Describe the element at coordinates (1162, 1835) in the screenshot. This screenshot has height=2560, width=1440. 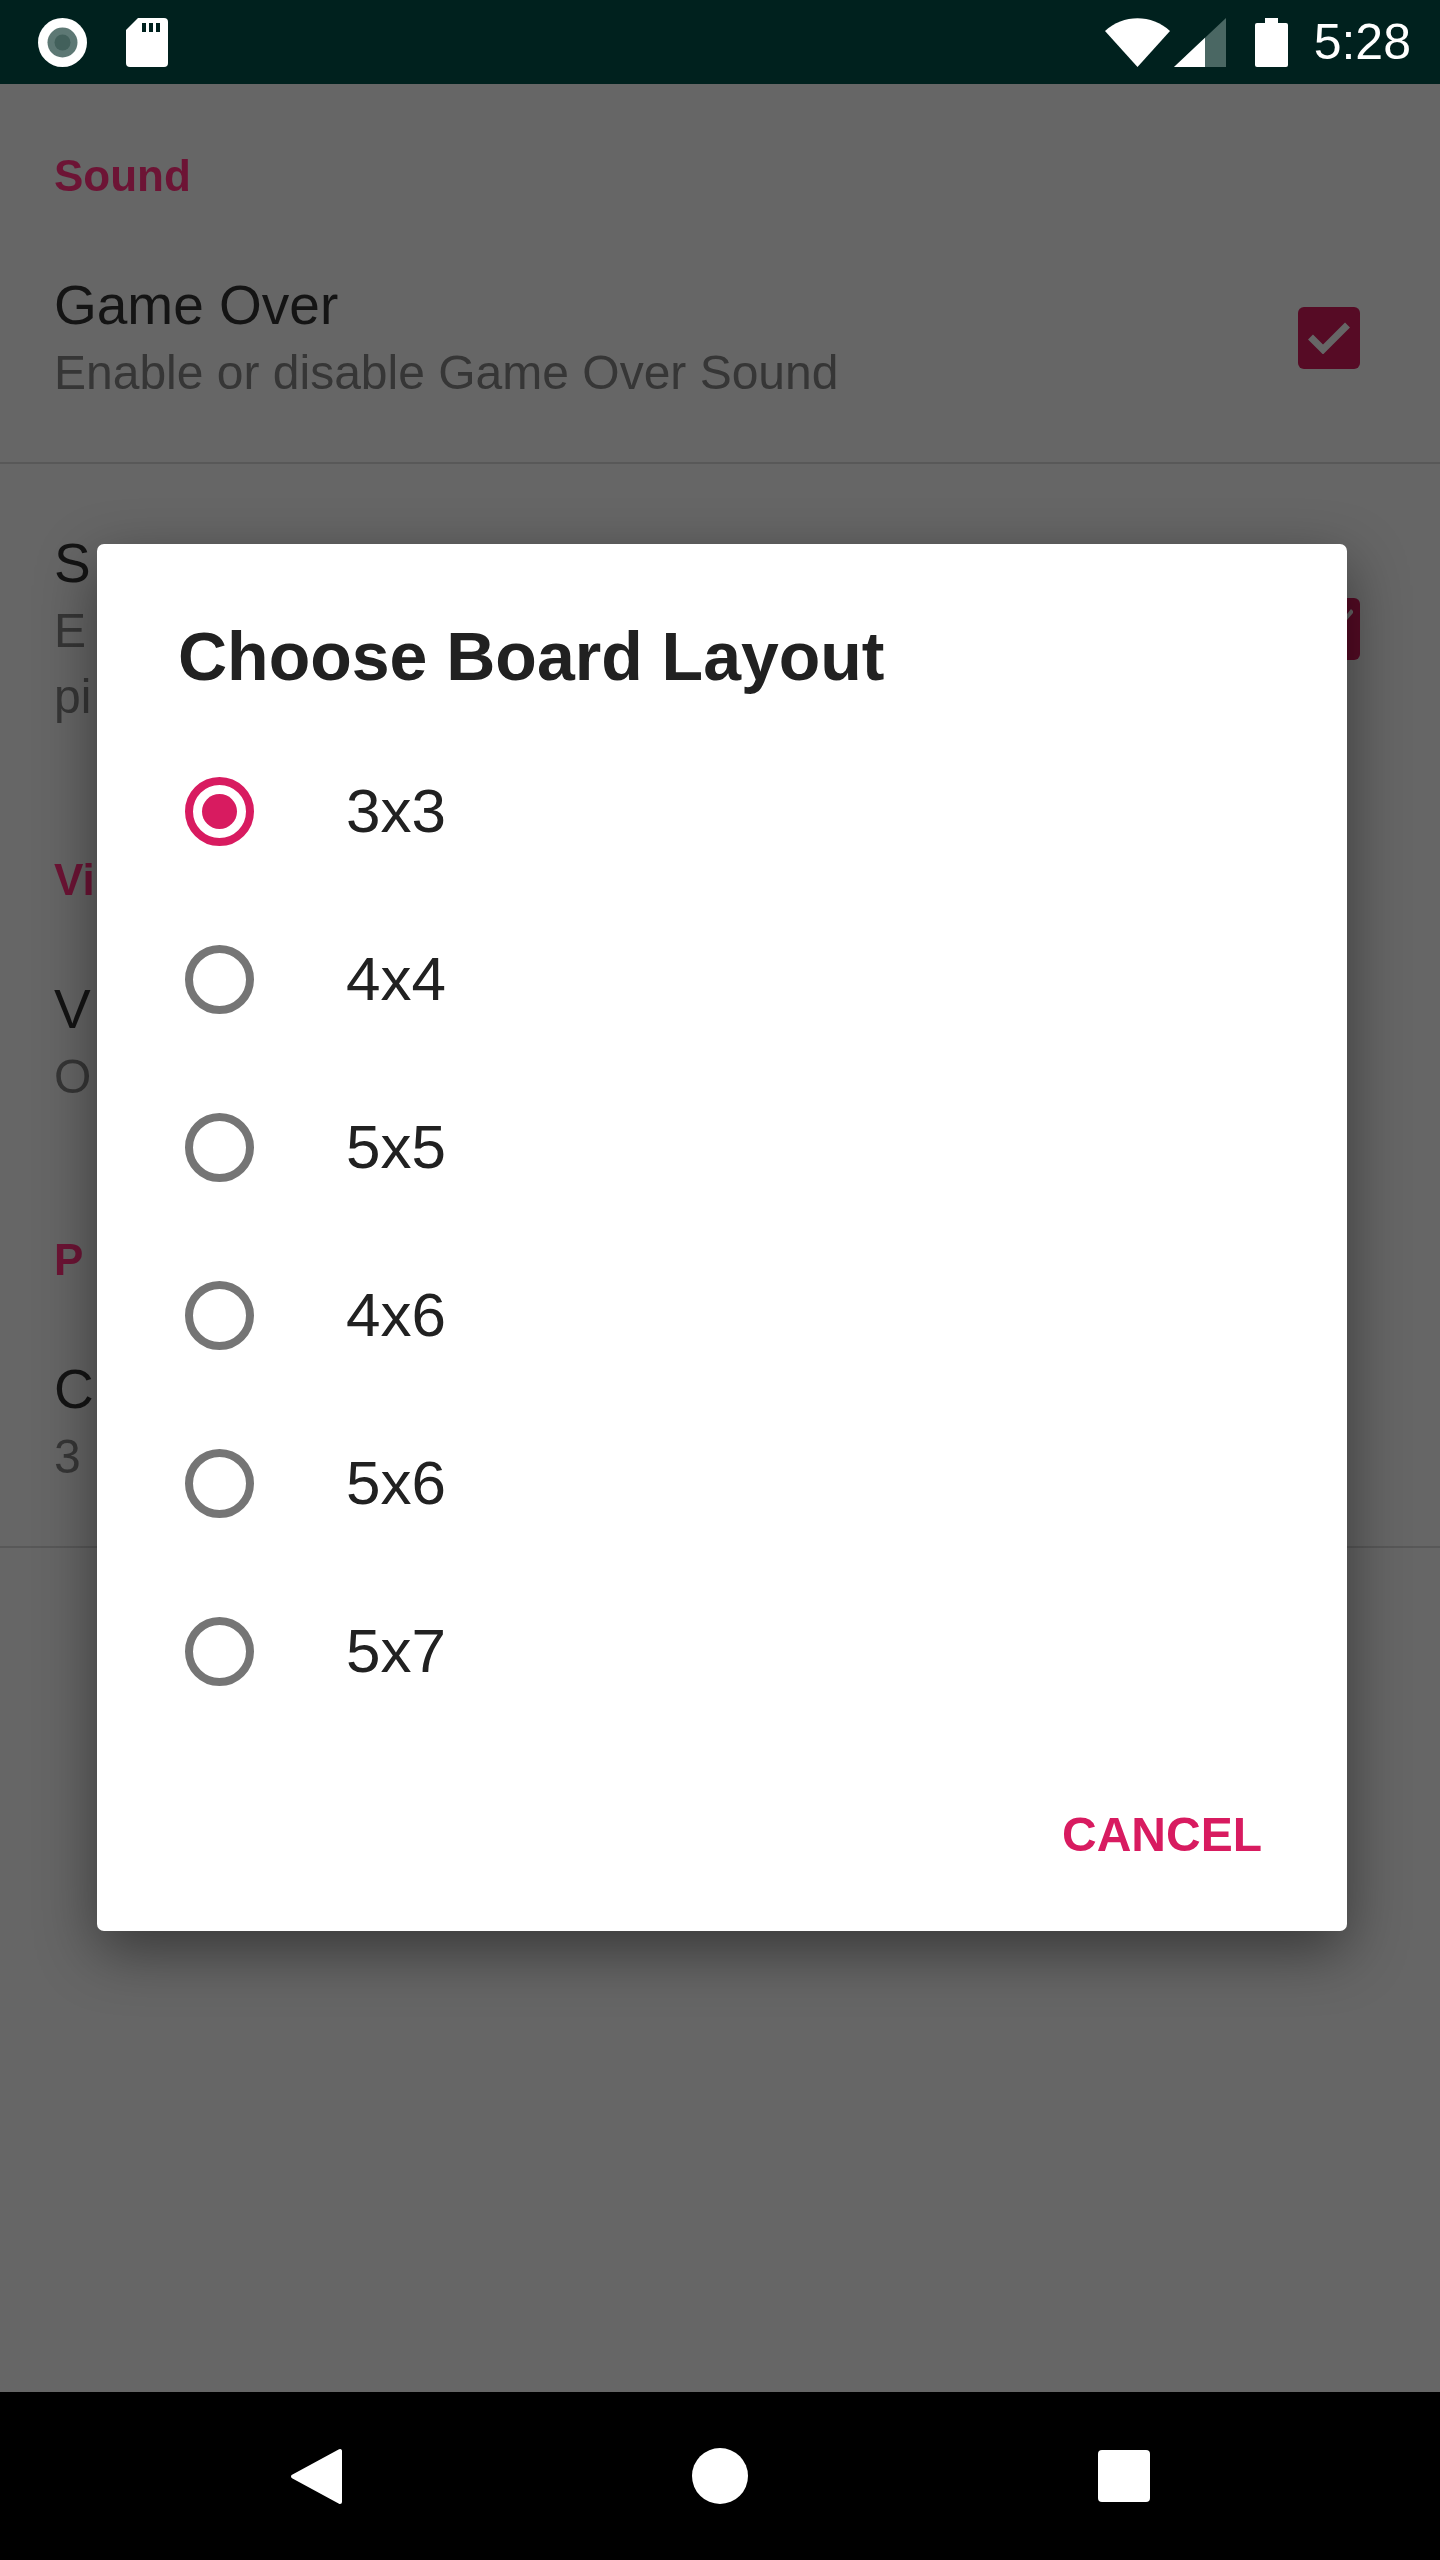
I see `cancel-button: CANCEL` at that location.